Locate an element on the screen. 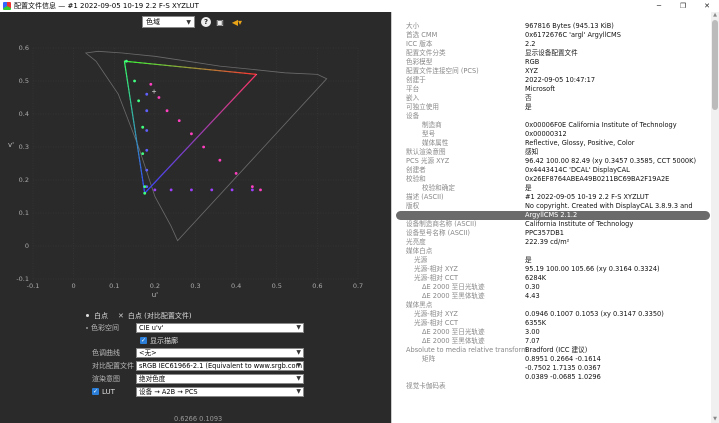 The height and width of the screenshot is (423, 719). info-row: ΔE 2000 至黑体轨迹 4.43 is located at coordinates (552, 296).